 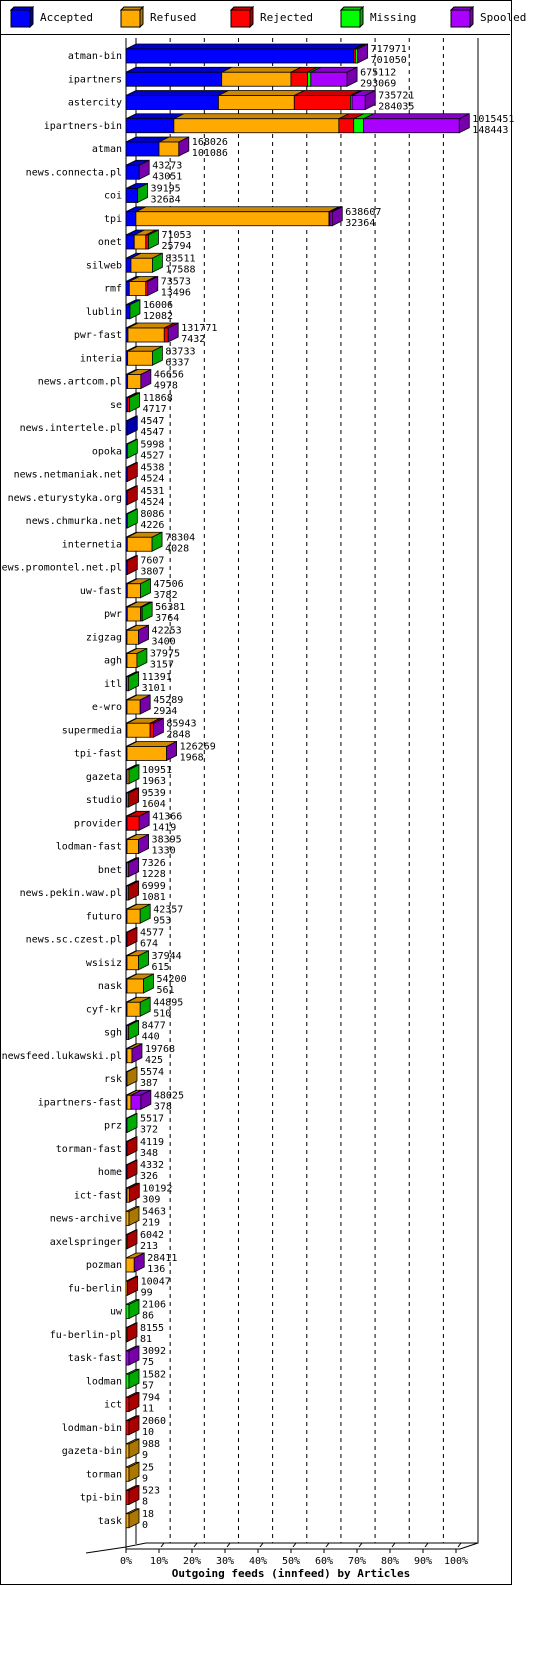 I want to click on bar-row: futuro 42357953, so click(x=134, y=914).